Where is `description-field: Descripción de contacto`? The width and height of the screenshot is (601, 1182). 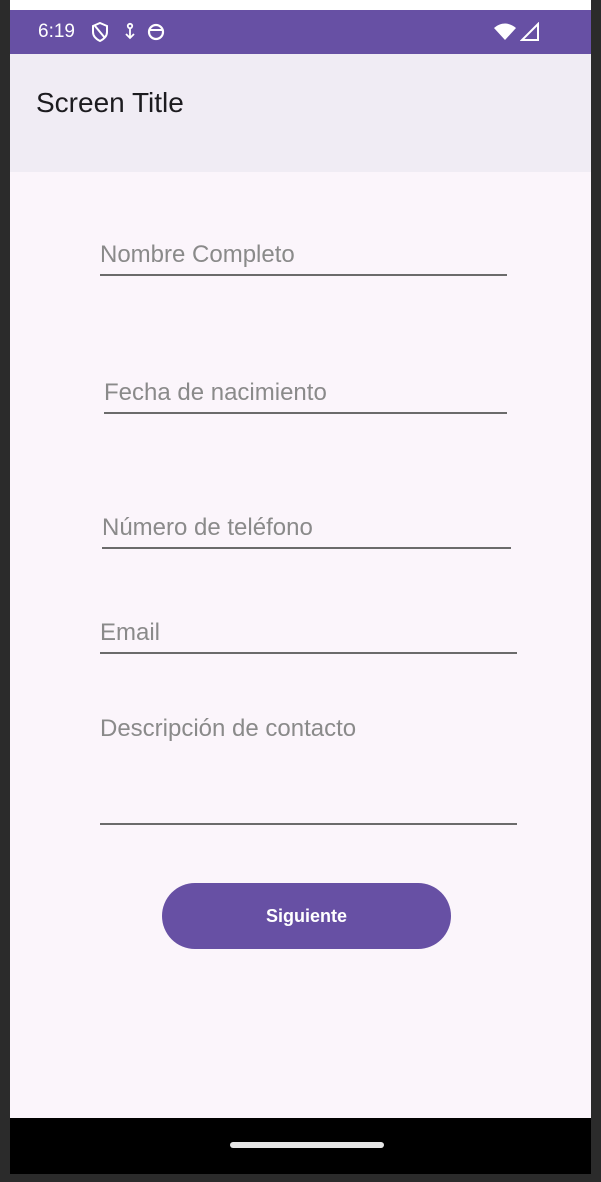 description-field: Descripción de contacto is located at coordinates (308, 768).